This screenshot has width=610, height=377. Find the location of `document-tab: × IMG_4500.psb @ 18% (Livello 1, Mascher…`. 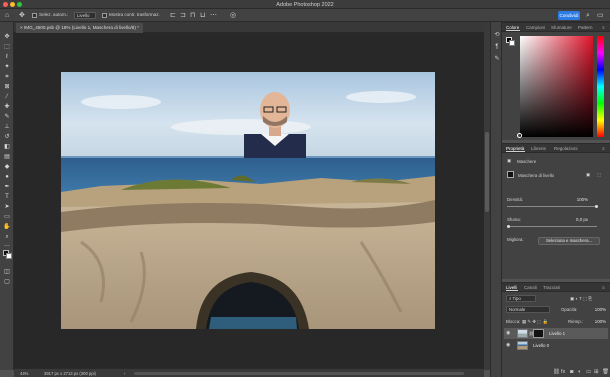

document-tab: × IMG_4500.psb @ 18% (Livello 1, Mascher… is located at coordinates (79, 28).